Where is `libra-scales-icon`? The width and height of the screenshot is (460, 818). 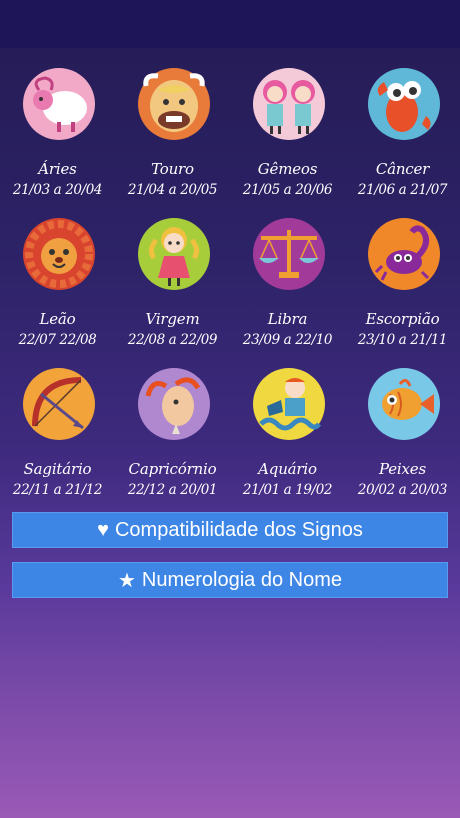 libra-scales-icon is located at coordinates (289, 254).